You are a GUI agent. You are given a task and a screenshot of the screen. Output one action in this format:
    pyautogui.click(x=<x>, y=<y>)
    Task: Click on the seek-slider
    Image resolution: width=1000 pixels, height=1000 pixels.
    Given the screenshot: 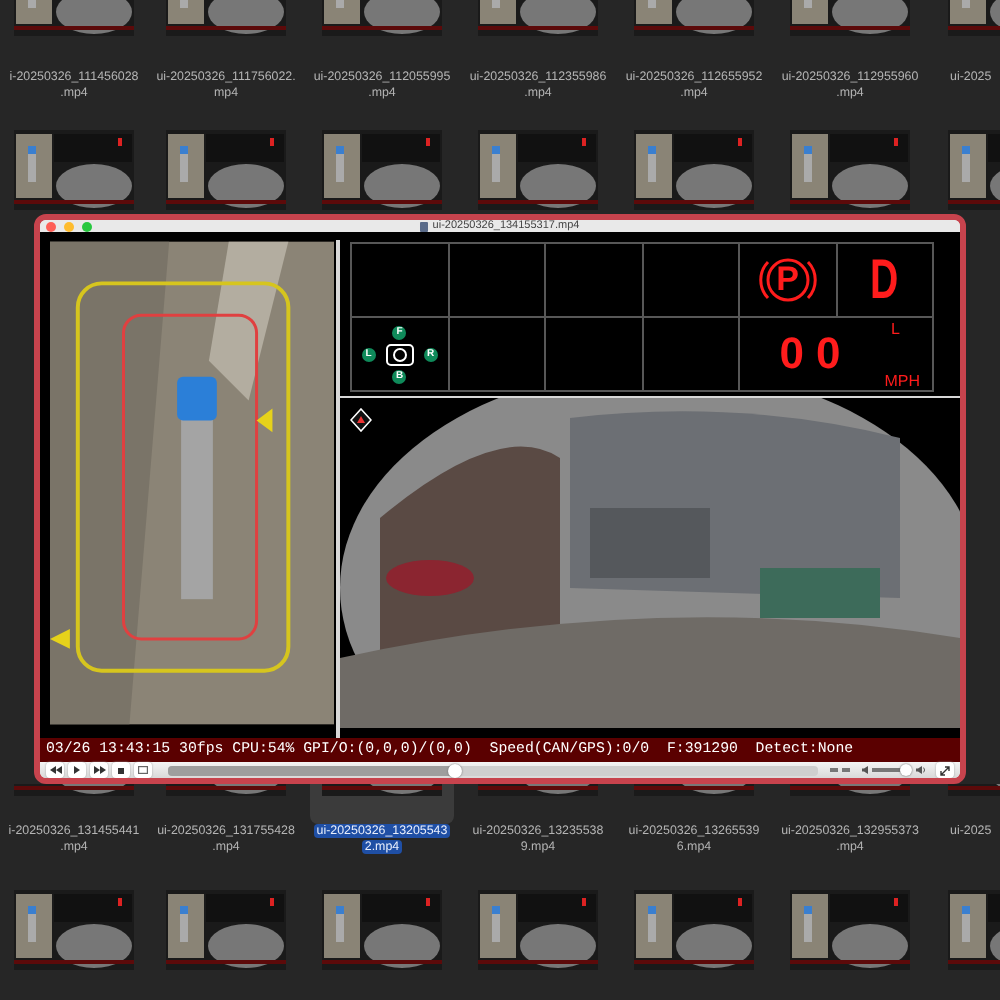 What is the action you would take?
    pyautogui.click(x=493, y=770)
    